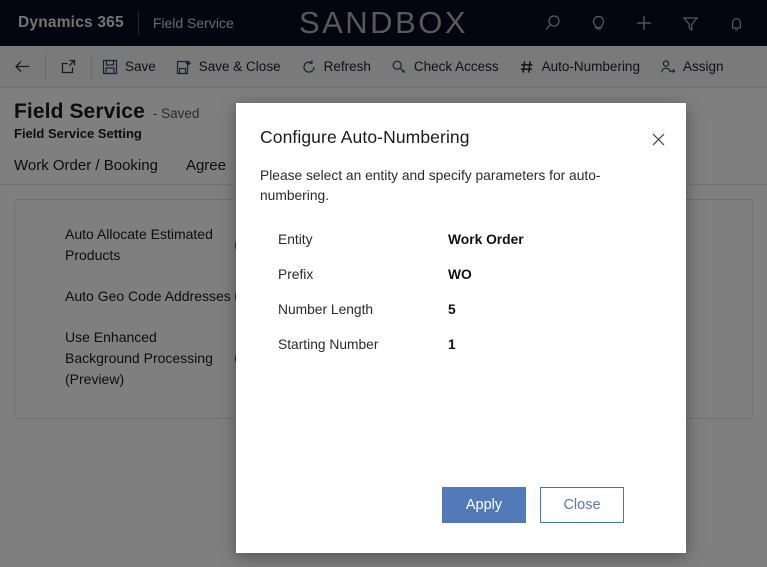 The height and width of the screenshot is (567, 767). I want to click on field-label-number-length: Number Length, so click(326, 309).